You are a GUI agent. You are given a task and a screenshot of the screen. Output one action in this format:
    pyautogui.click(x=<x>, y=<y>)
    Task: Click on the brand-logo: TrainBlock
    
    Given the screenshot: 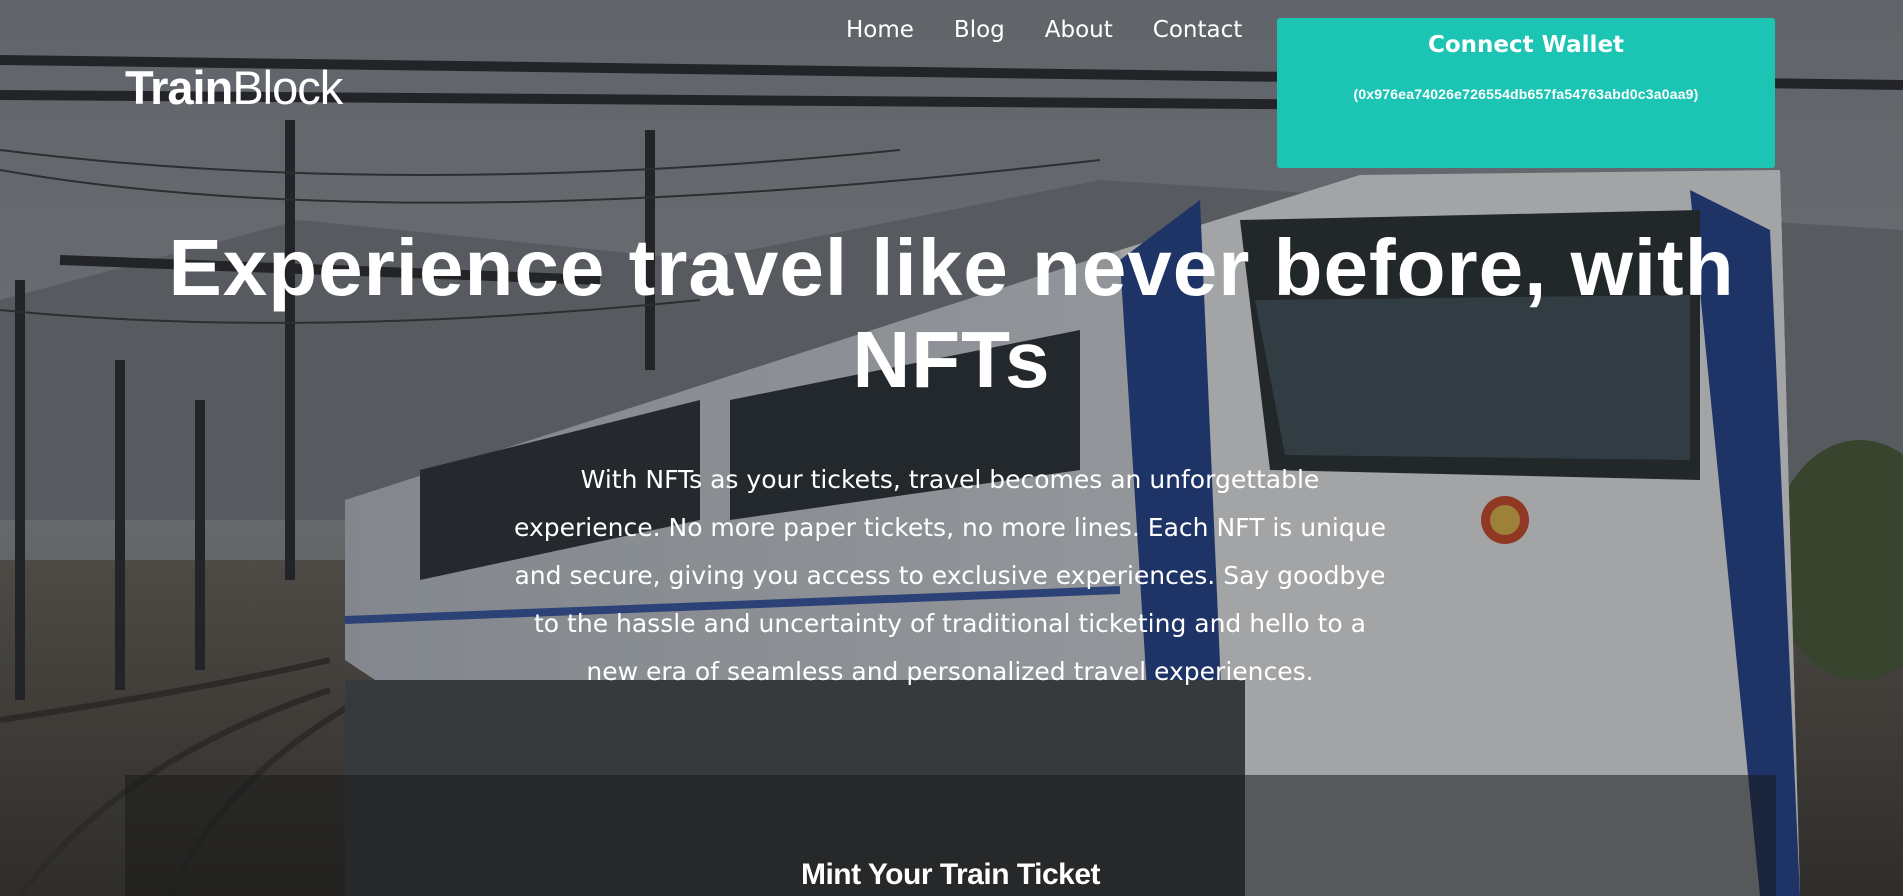 What is the action you would take?
    pyautogui.click(x=234, y=87)
    